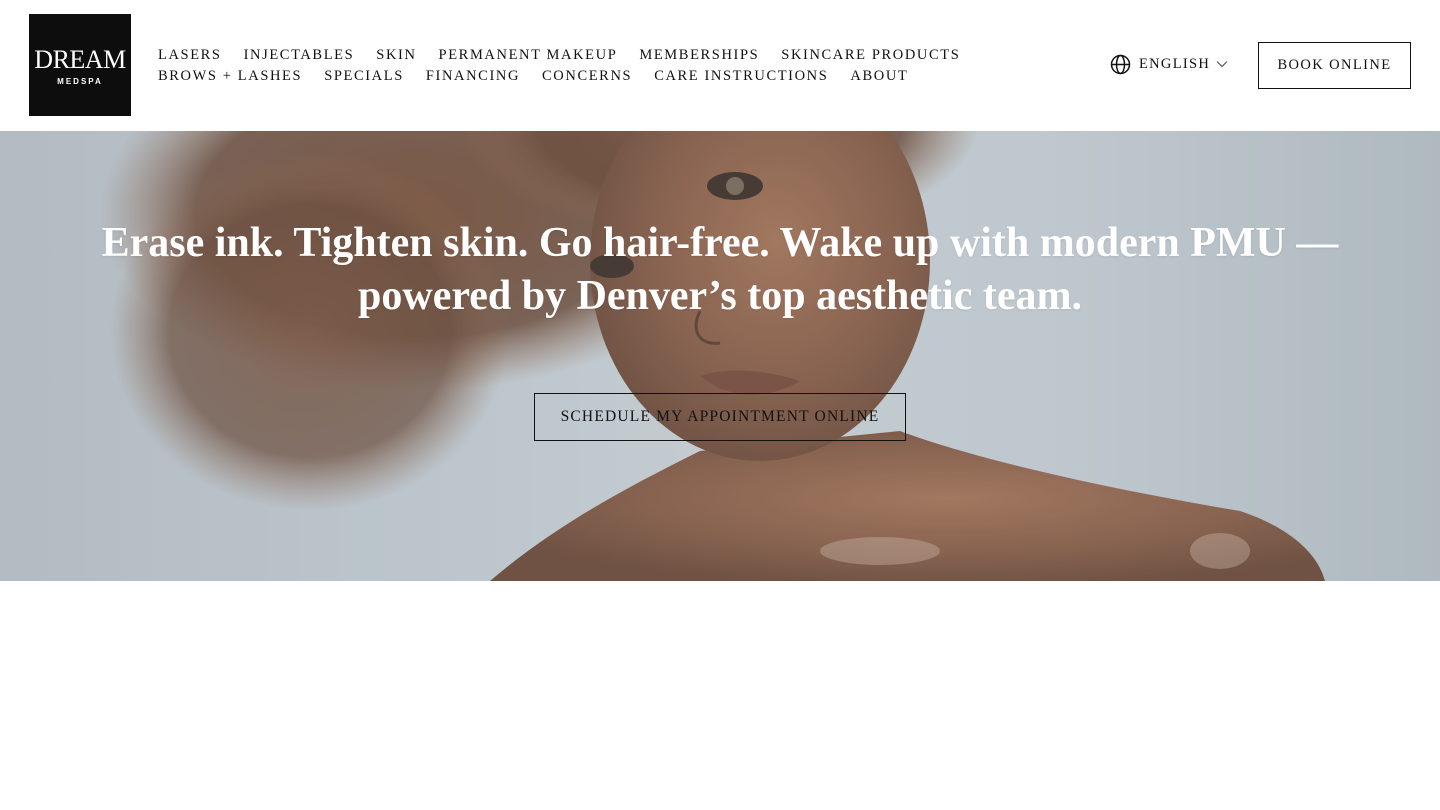  What do you see at coordinates (720, 417) in the screenshot?
I see `schedule-appointment-button: SCHEDULE MY APPOINTMENT ONLINE` at bounding box center [720, 417].